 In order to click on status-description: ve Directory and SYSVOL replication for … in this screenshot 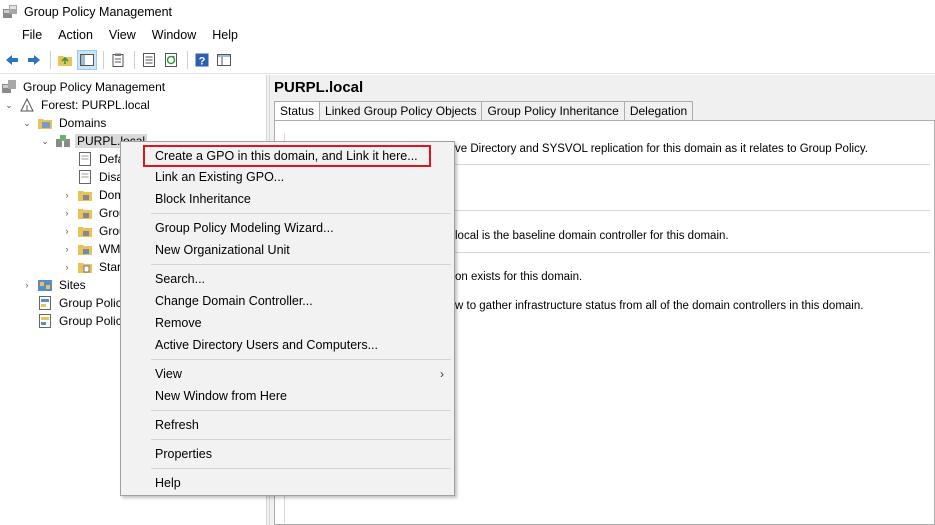, I will do `click(661, 149)`.